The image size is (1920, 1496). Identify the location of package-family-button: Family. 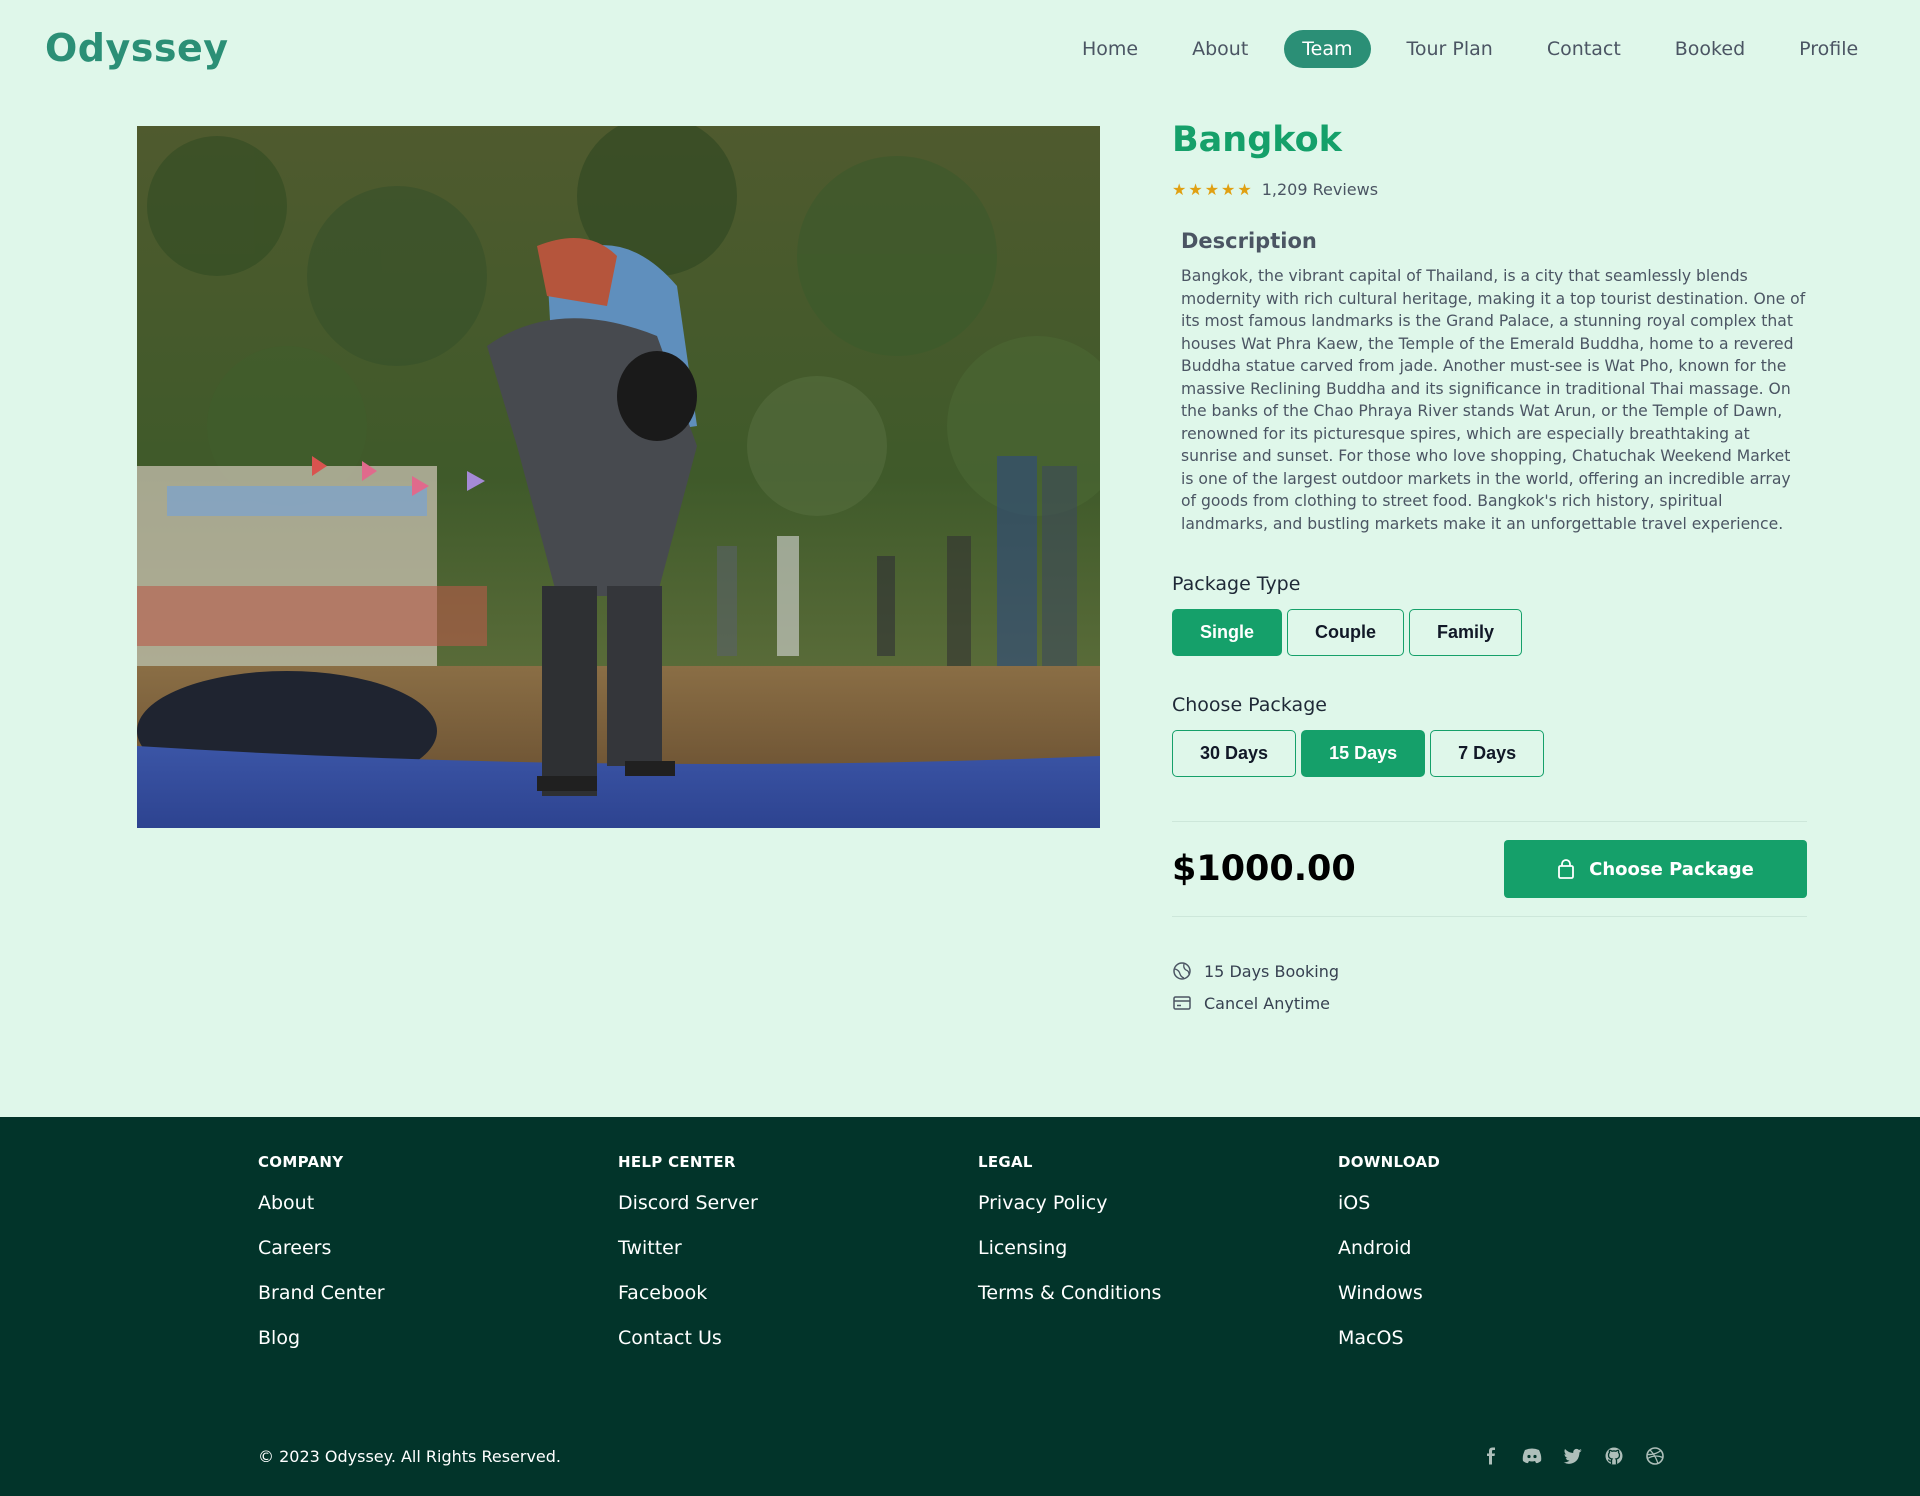
(1466, 632).